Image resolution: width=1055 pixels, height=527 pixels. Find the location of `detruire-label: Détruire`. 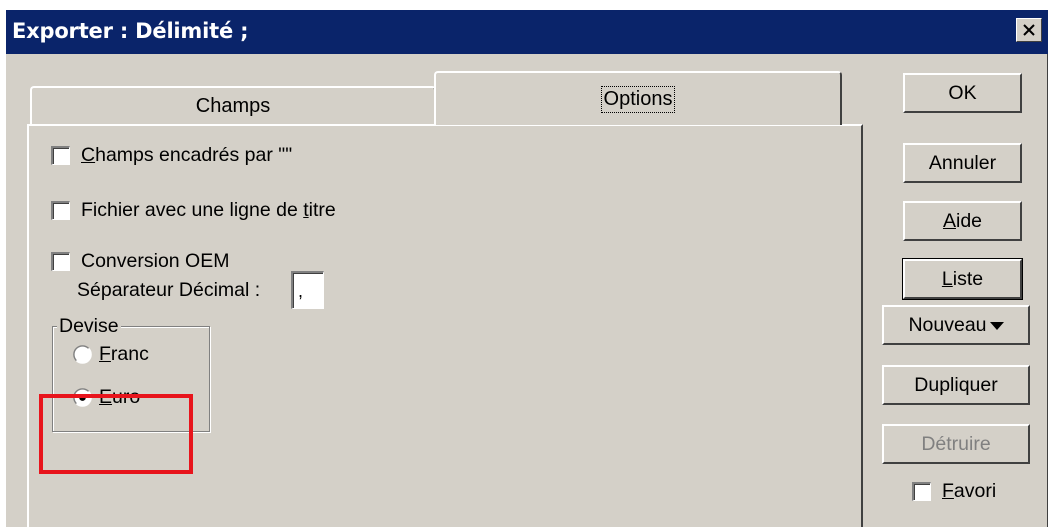

detruire-label: Détruire is located at coordinates (956, 443).